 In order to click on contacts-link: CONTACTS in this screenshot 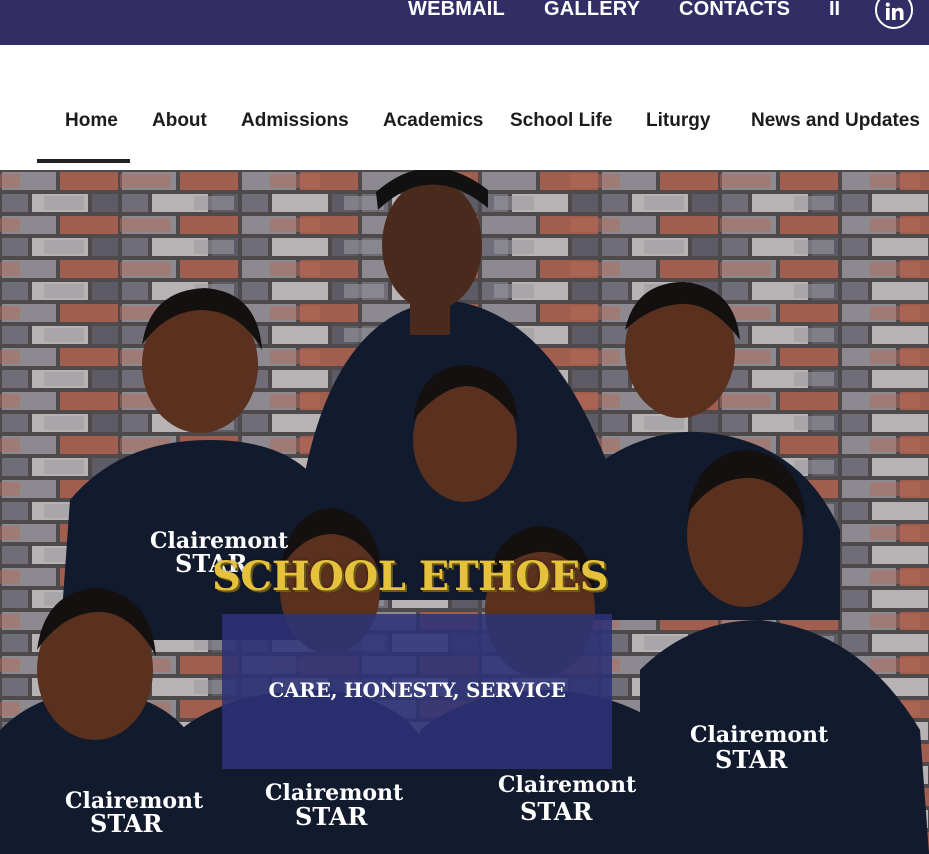, I will do `click(734, 10)`.